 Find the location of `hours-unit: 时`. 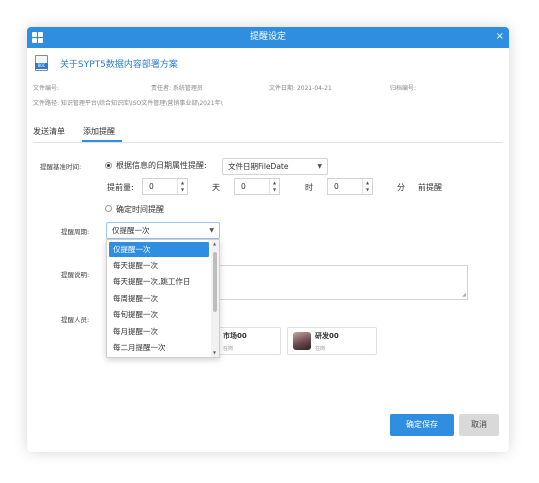

hours-unit: 时 is located at coordinates (309, 187).